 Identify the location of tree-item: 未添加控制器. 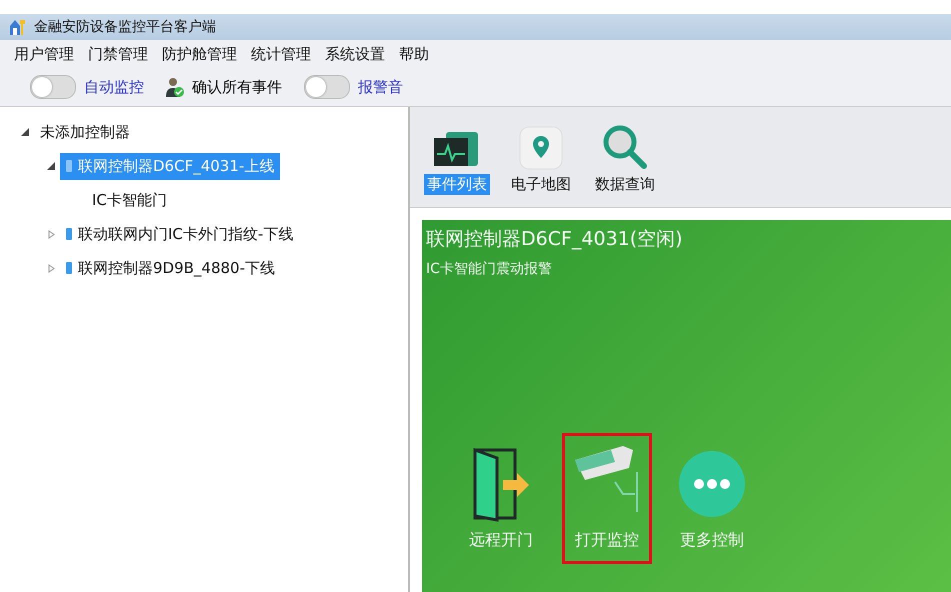
(85, 132).